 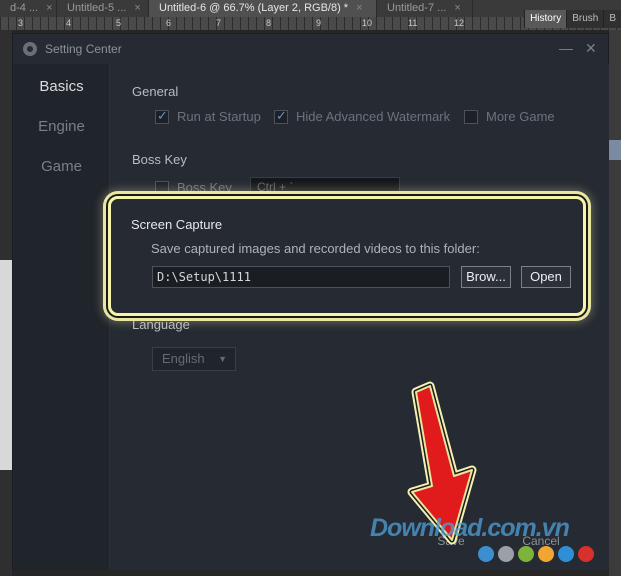 I want to click on panel-fragment, so click(x=615, y=150).